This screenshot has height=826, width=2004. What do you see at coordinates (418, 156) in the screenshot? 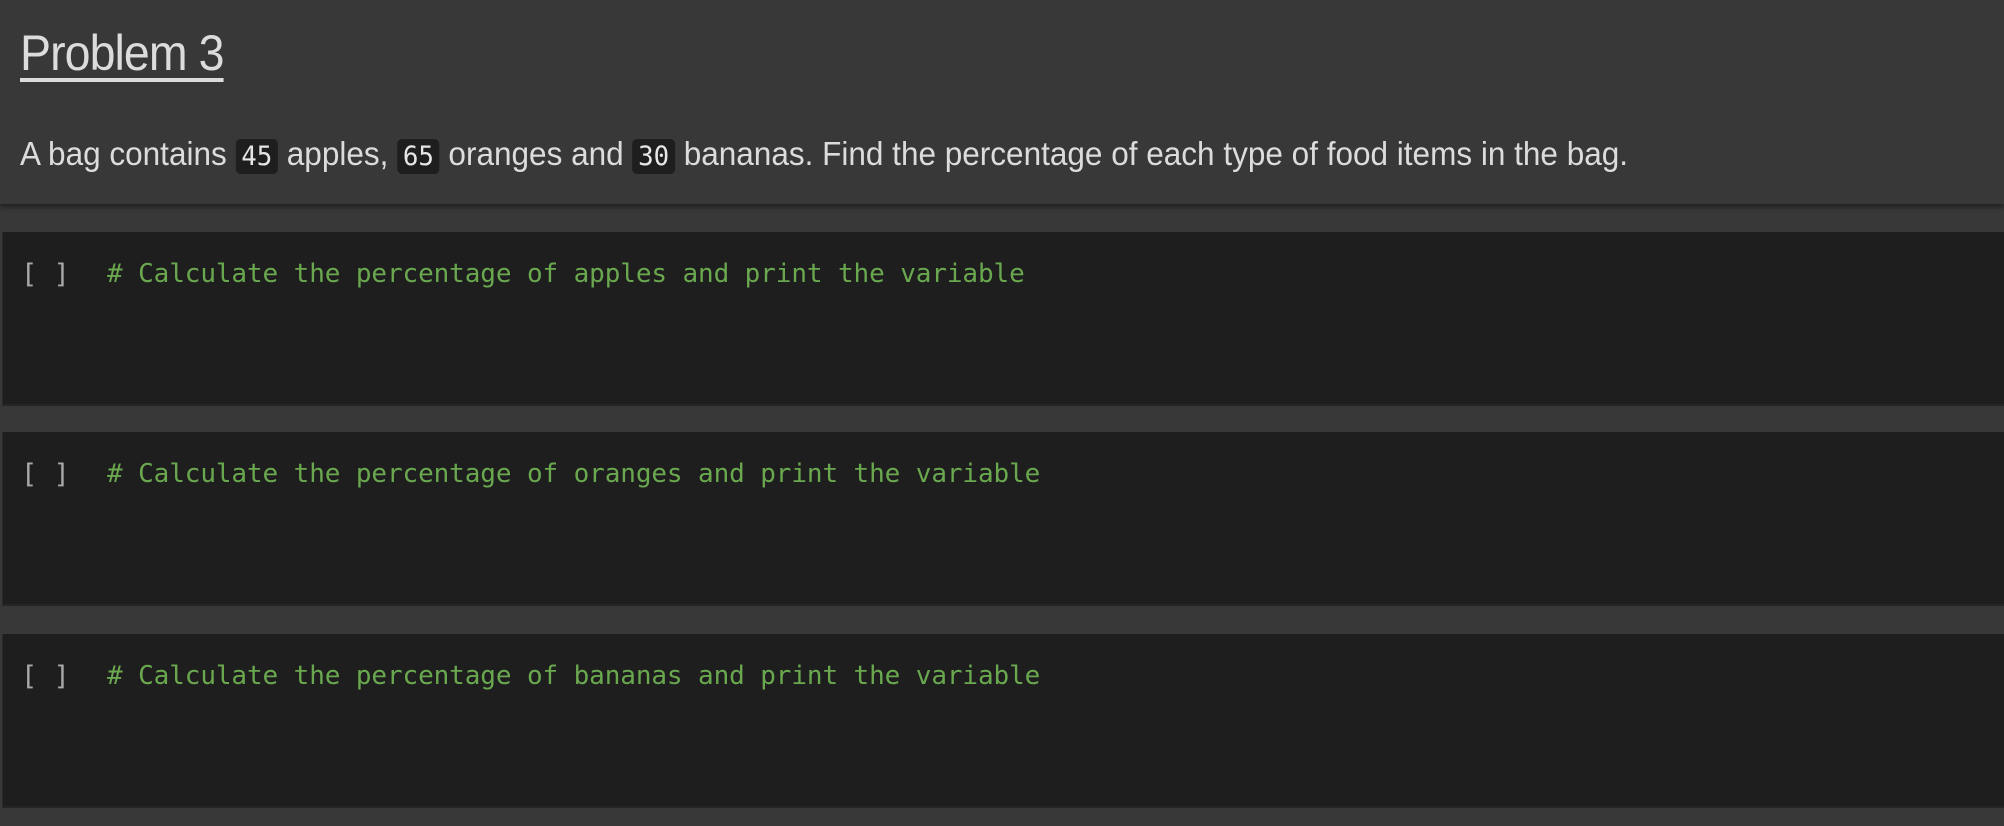
I see `inline-code-oranges: 65` at bounding box center [418, 156].